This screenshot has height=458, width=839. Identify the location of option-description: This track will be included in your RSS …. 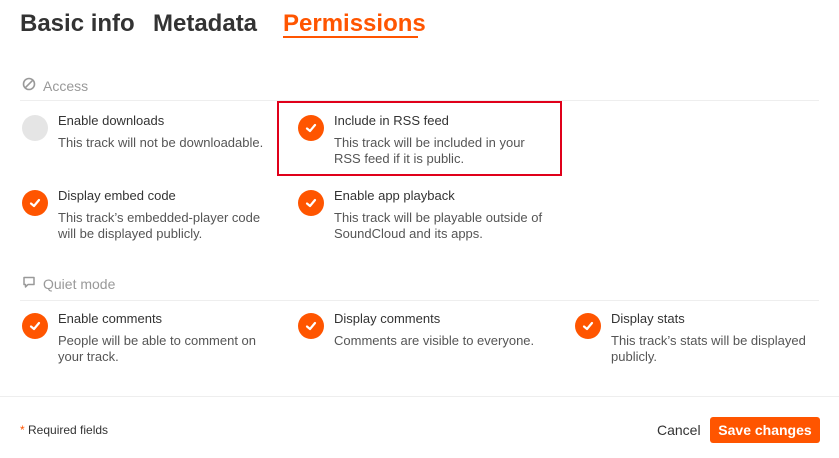
(429, 150).